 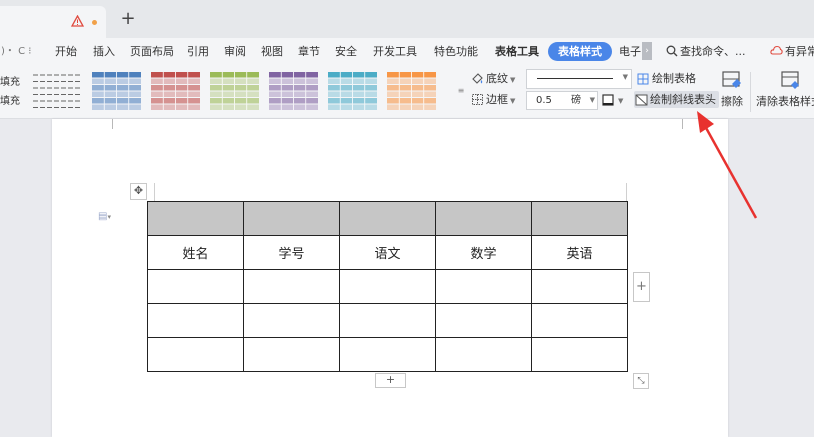 I want to click on line-width-select: 0.5 磅 ▼, so click(x=562, y=100).